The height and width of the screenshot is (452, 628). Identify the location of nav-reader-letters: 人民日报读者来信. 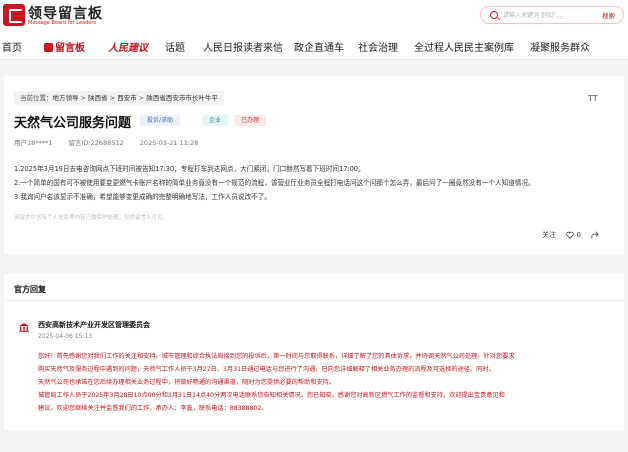
(243, 46).